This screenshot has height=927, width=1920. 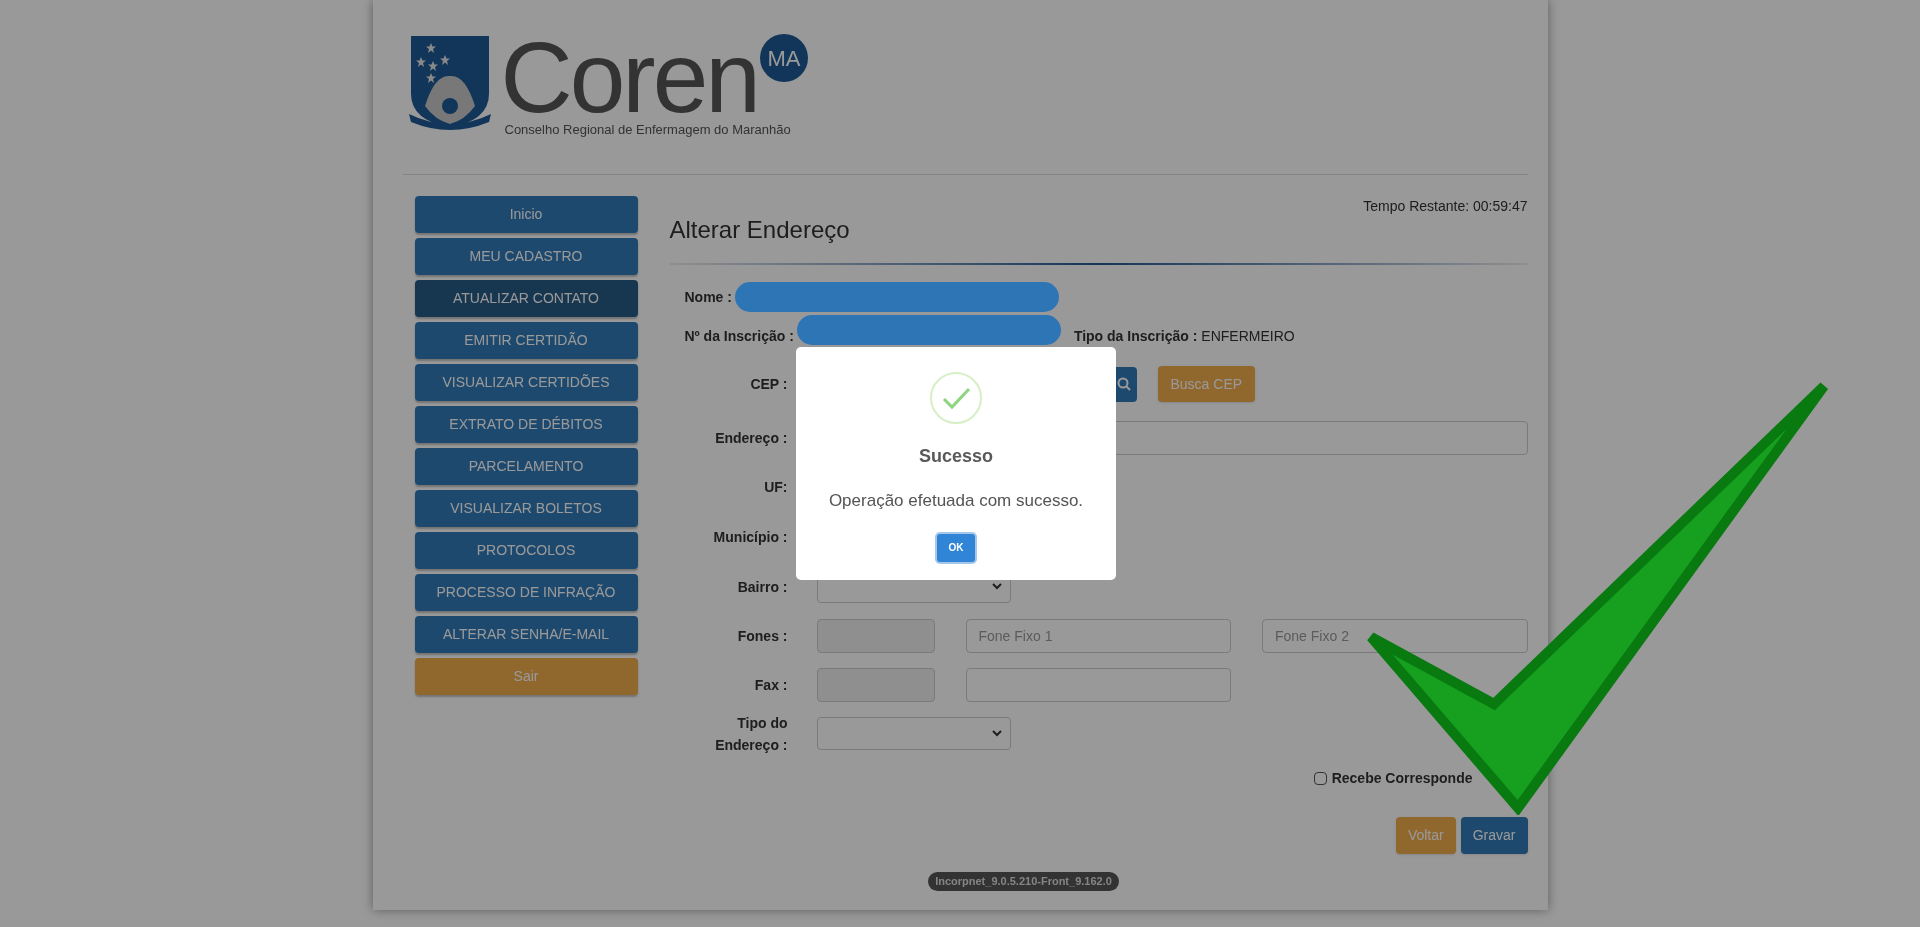 What do you see at coordinates (526, 466) in the screenshot?
I see `sidebar-item: PARCELAMENTO` at bounding box center [526, 466].